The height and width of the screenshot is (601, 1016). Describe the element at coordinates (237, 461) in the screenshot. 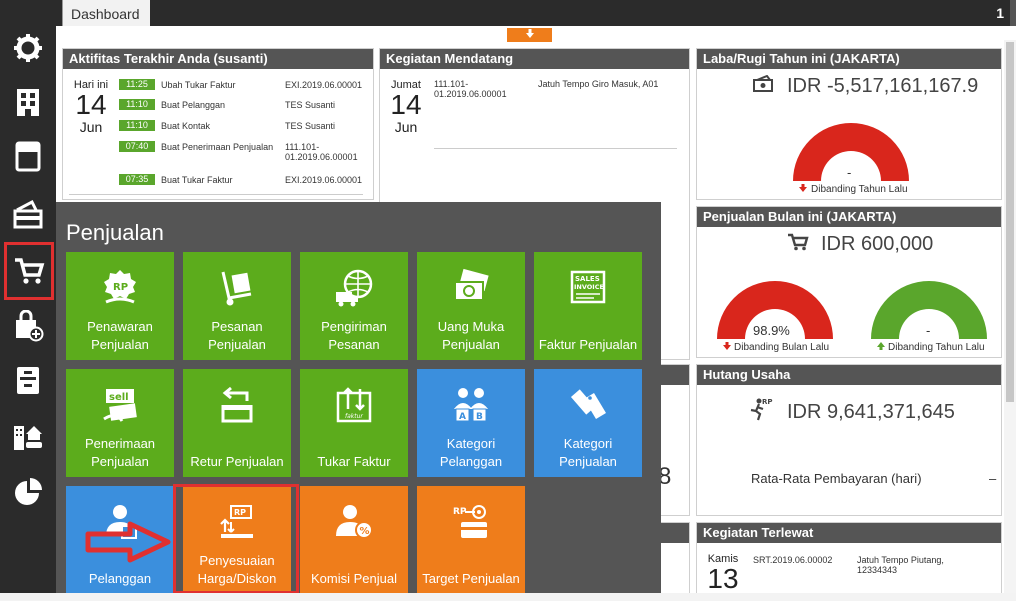

I see `tile-label: Retur Penjualan` at that location.